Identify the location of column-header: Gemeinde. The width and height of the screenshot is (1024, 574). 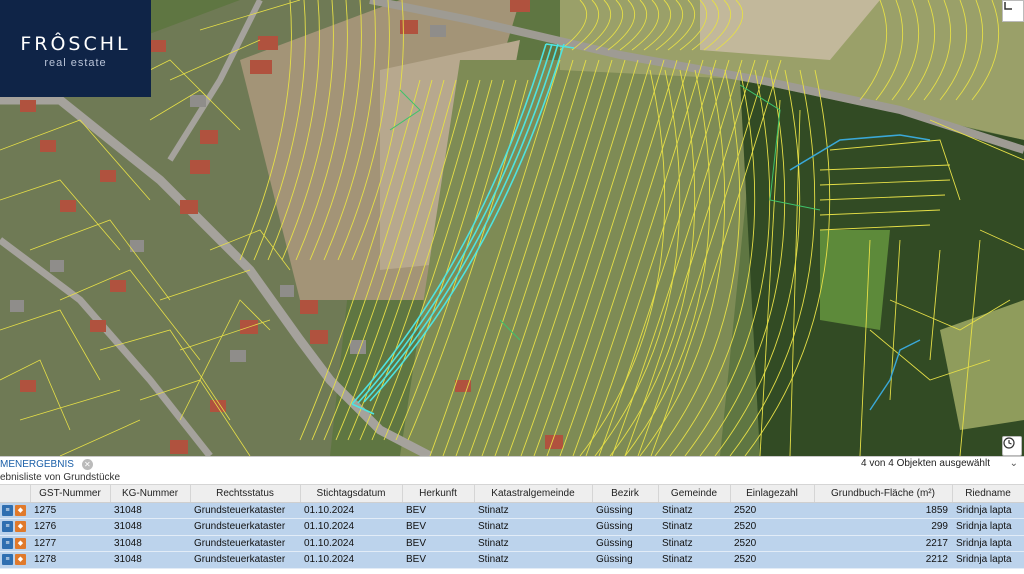
(694, 494).